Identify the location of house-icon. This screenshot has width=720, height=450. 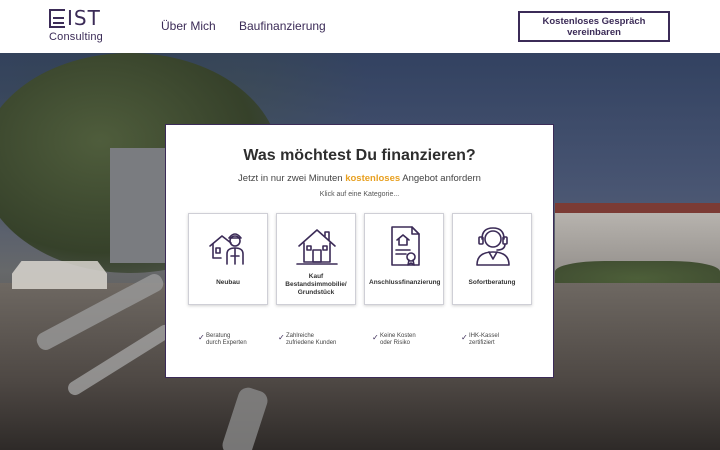
(317, 247).